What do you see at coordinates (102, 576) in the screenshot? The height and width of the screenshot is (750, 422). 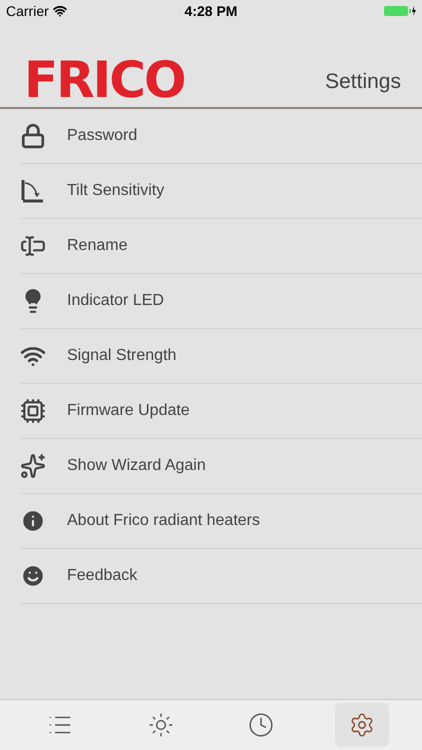 I see `item-label: Feedback` at bounding box center [102, 576].